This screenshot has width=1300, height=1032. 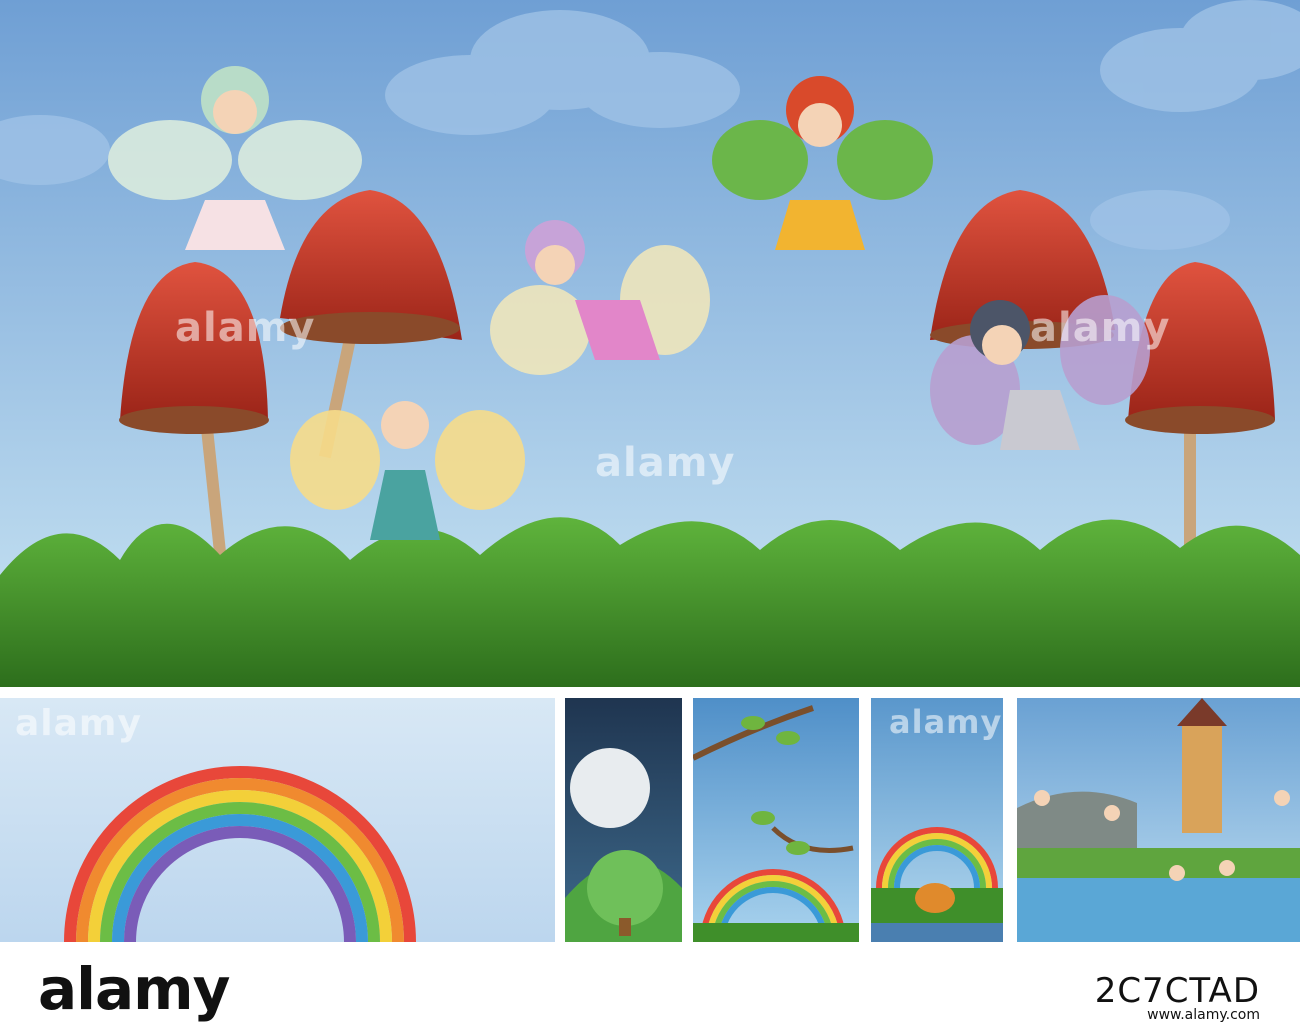 I want to click on site-url: www.alamy.com, so click(x=1203, y=1015).